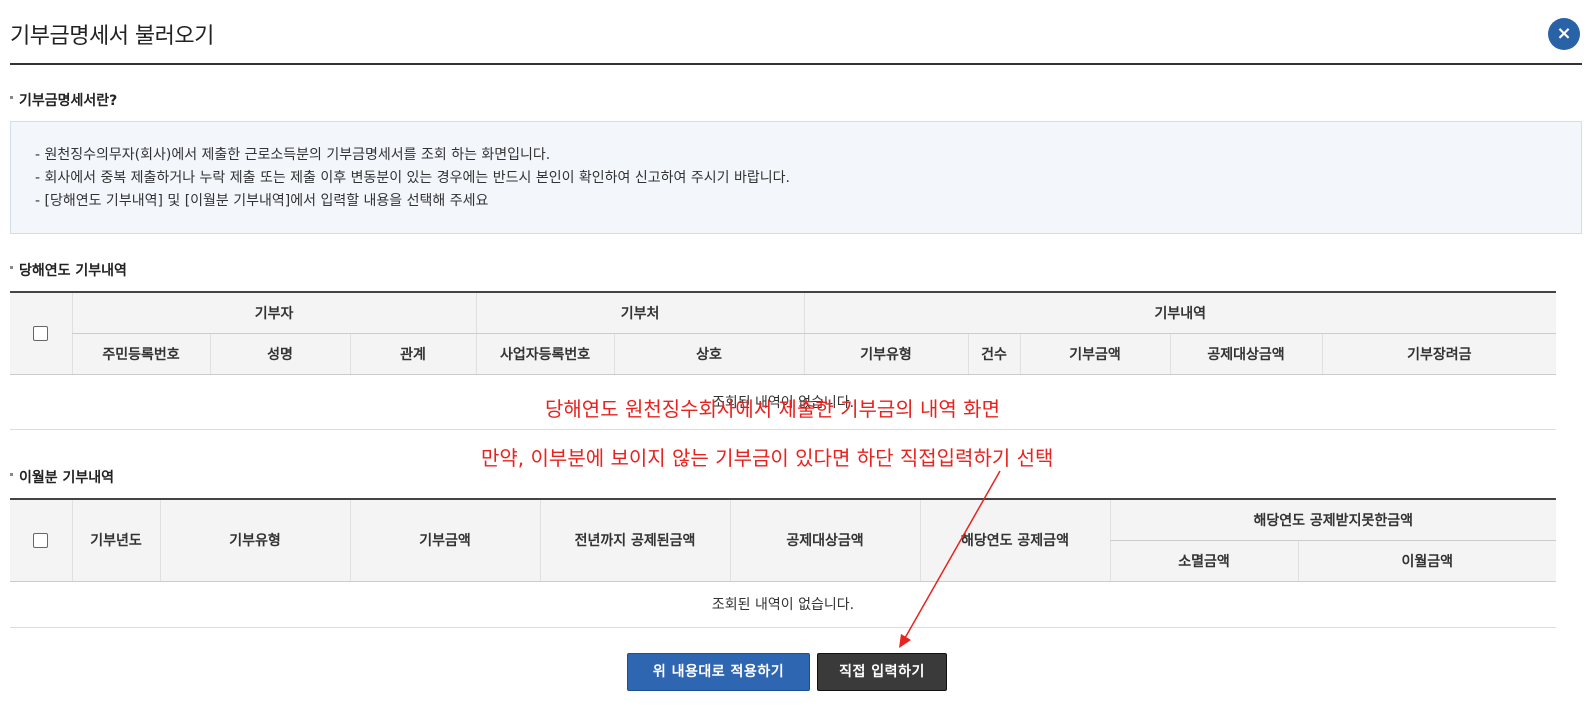 The width and height of the screenshot is (1592, 714). What do you see at coordinates (772, 409) in the screenshot?
I see `annotation-text: 당해연도 원천징수회사에서 제출한 기부금의 내역 화면` at bounding box center [772, 409].